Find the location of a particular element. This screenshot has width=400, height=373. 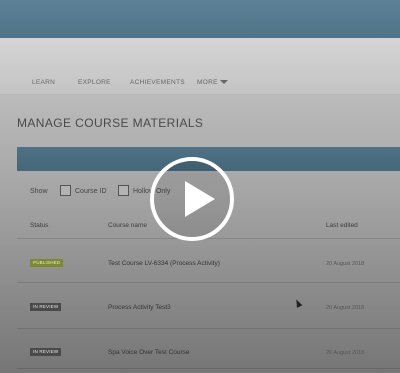

play-icon is located at coordinates (200, 199).